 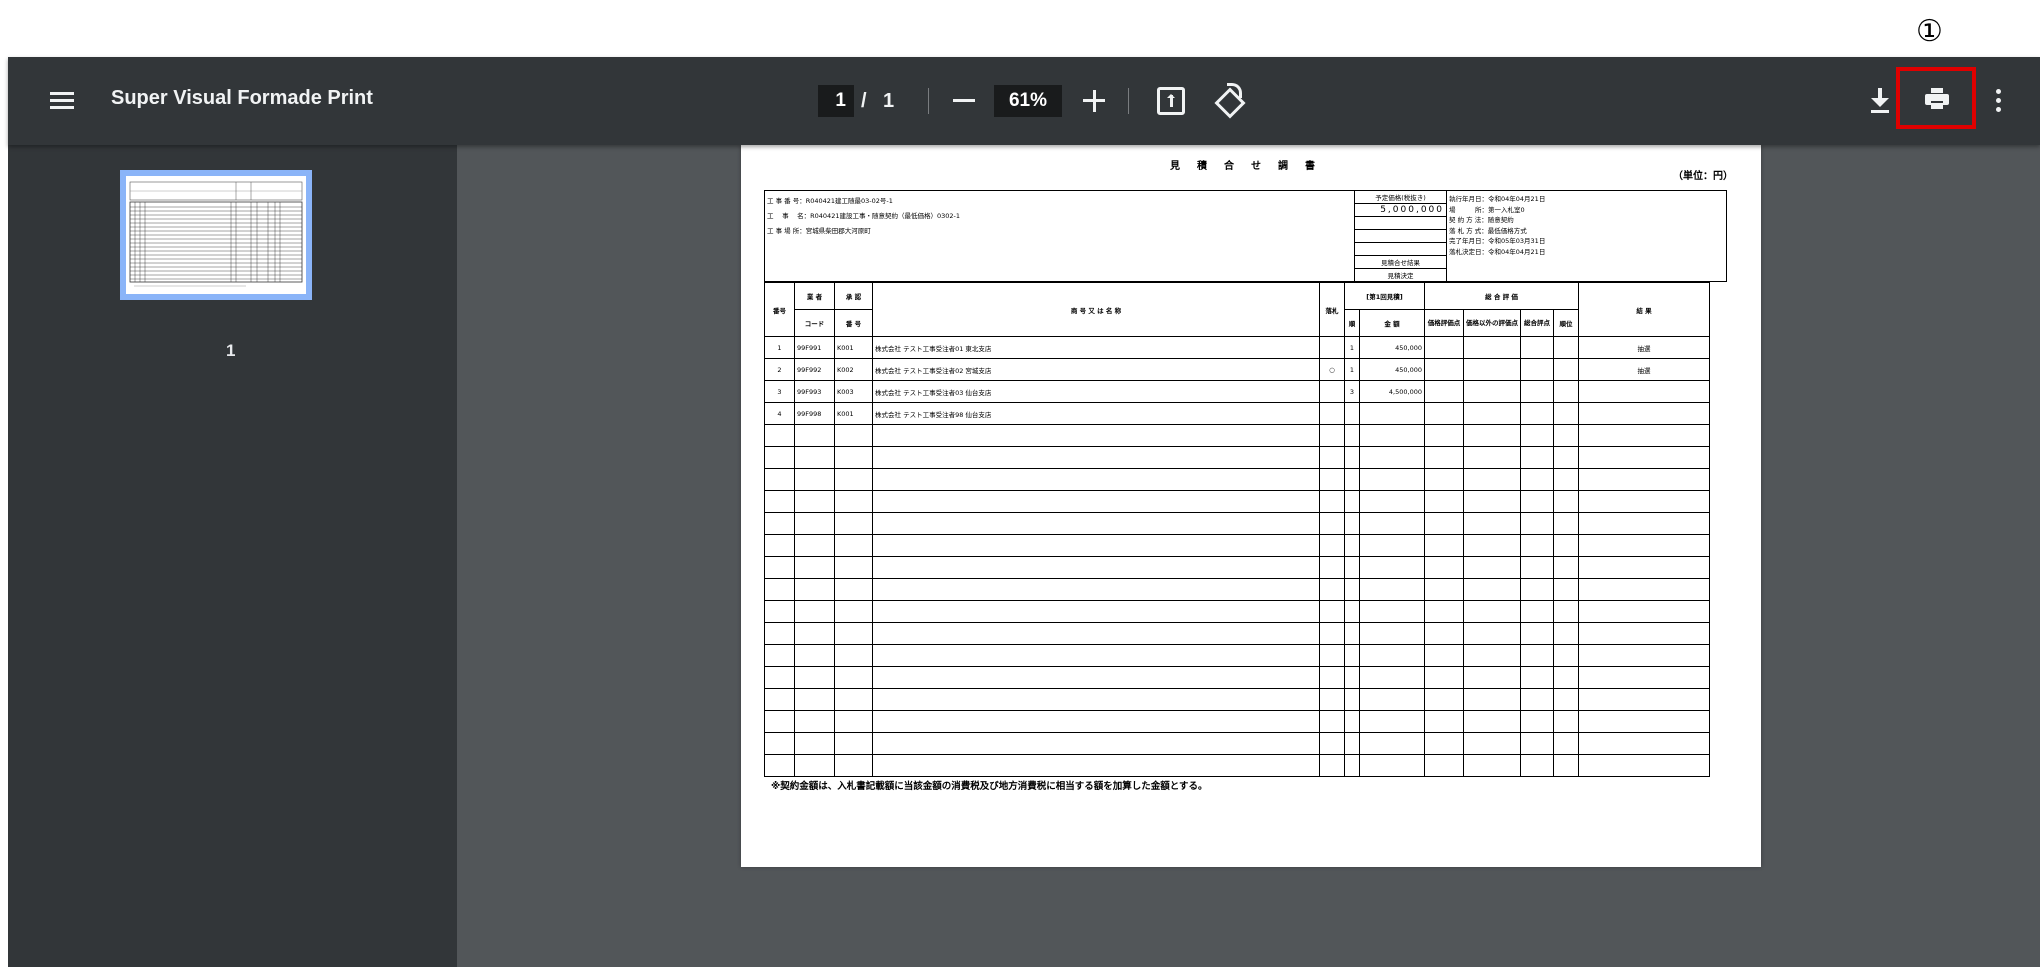 I want to click on step-marker: ①, so click(x=1929, y=31).